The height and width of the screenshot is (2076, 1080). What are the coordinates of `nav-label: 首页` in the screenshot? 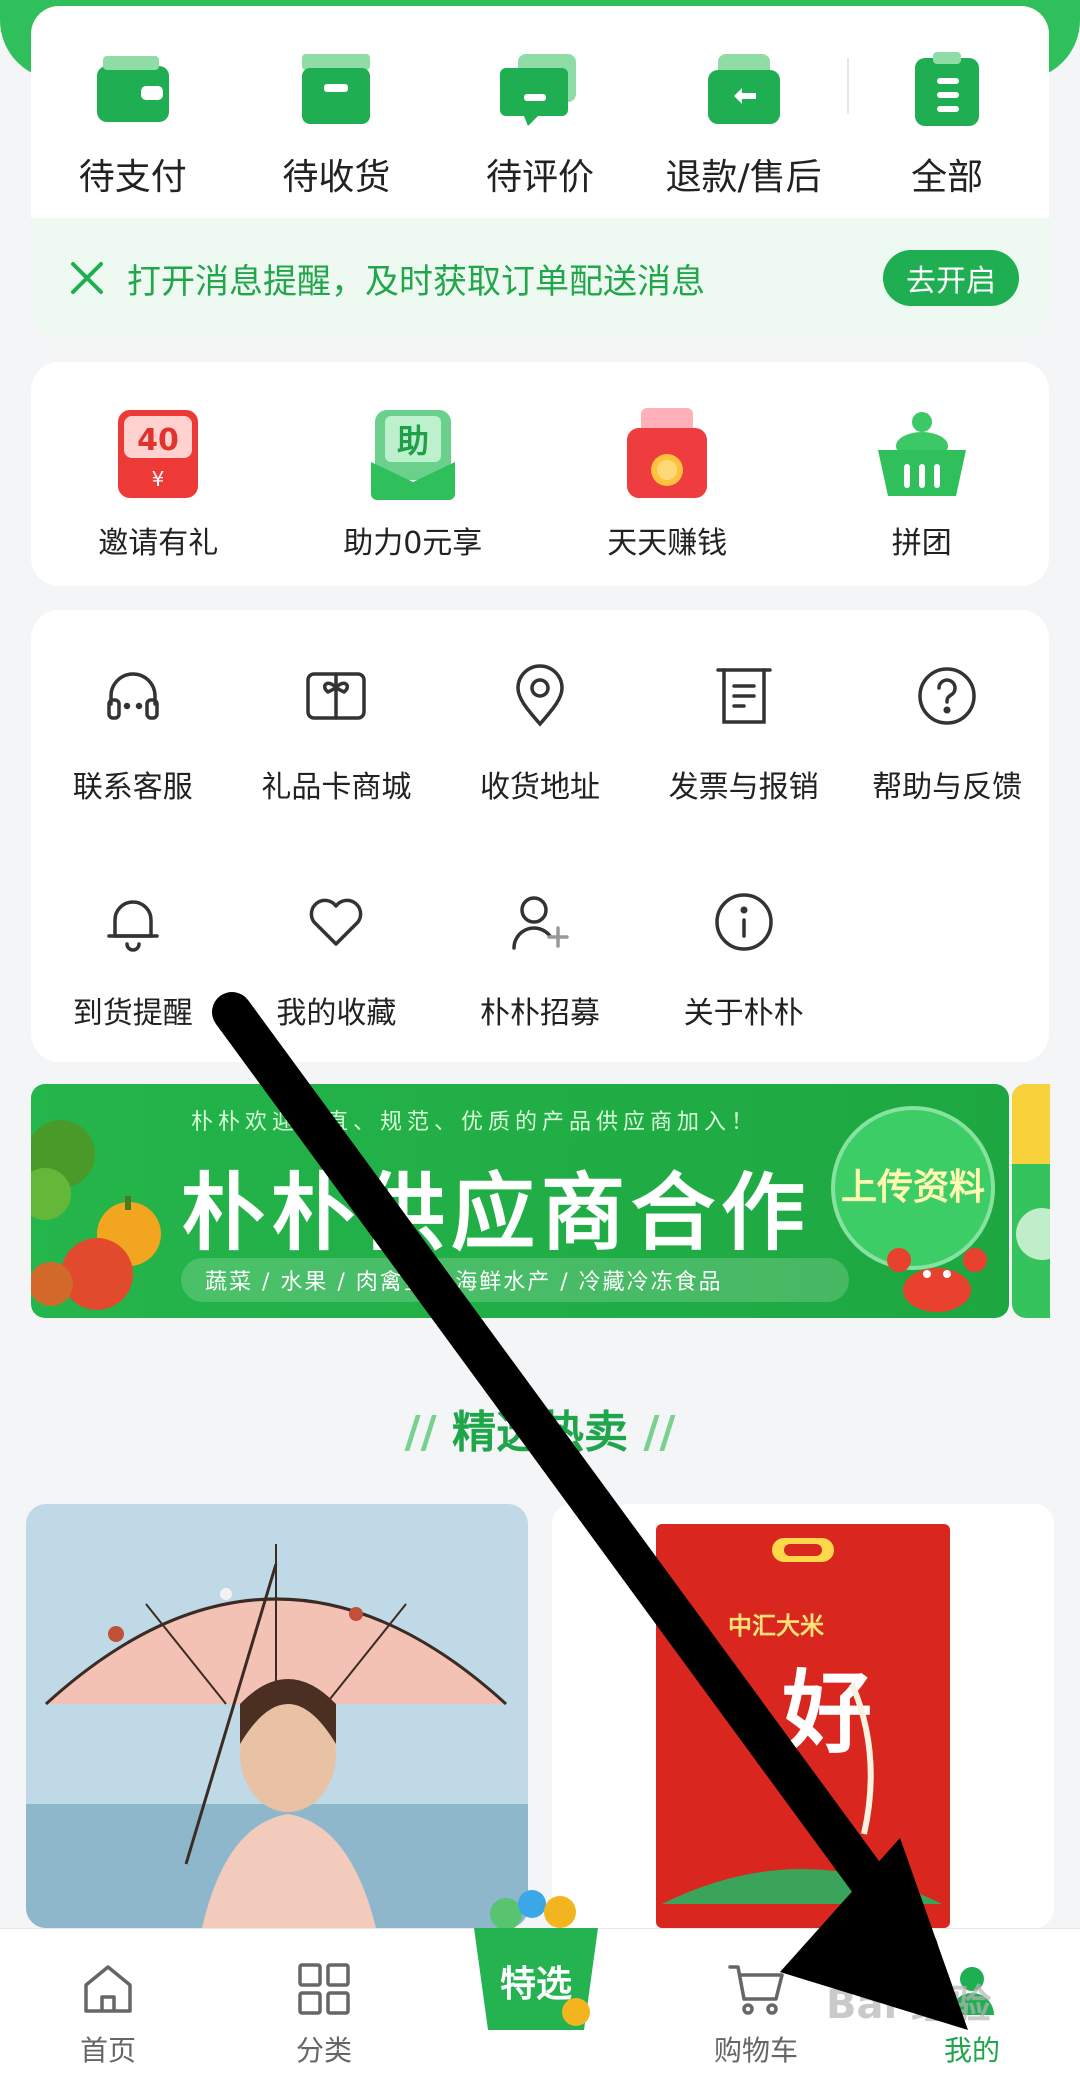 It's located at (107, 2050).